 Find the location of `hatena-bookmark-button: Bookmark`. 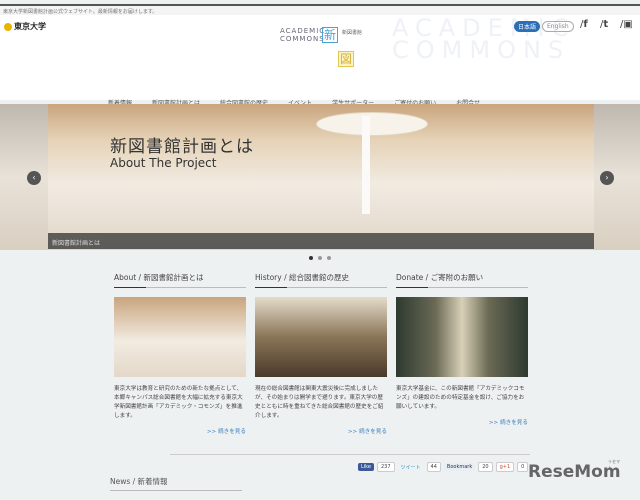

hatena-bookmark-button: Bookmark is located at coordinates (459, 467).